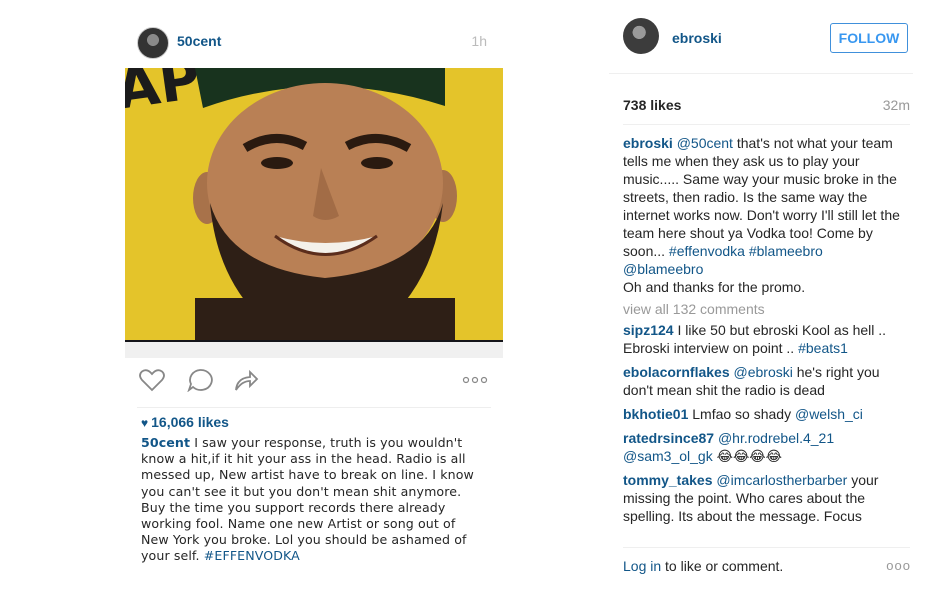 The height and width of the screenshot is (596, 931). Describe the element at coordinates (648, 143) in the screenshot. I see `caption-user: ebroski` at that location.